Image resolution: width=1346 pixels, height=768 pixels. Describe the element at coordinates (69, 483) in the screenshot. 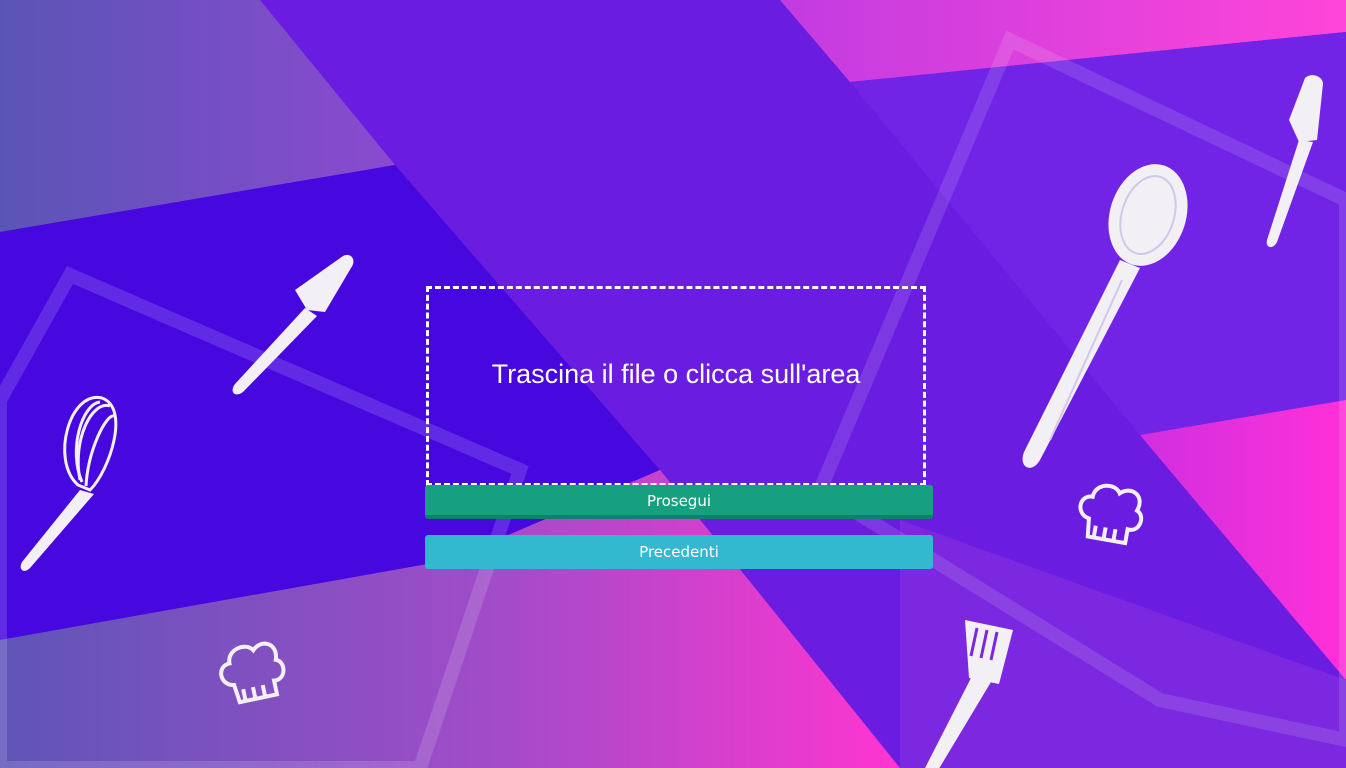

I see `whisk-icon` at that location.